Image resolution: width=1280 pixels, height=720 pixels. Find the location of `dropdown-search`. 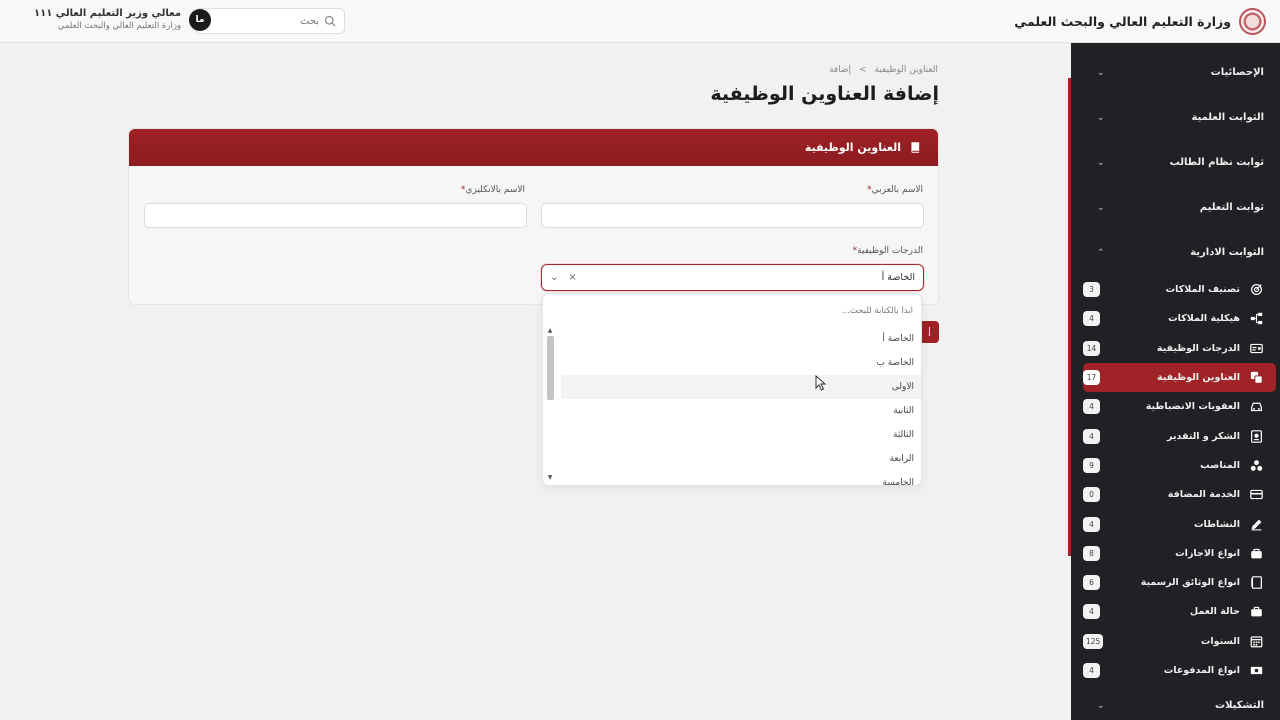

dropdown-search is located at coordinates (732, 310).